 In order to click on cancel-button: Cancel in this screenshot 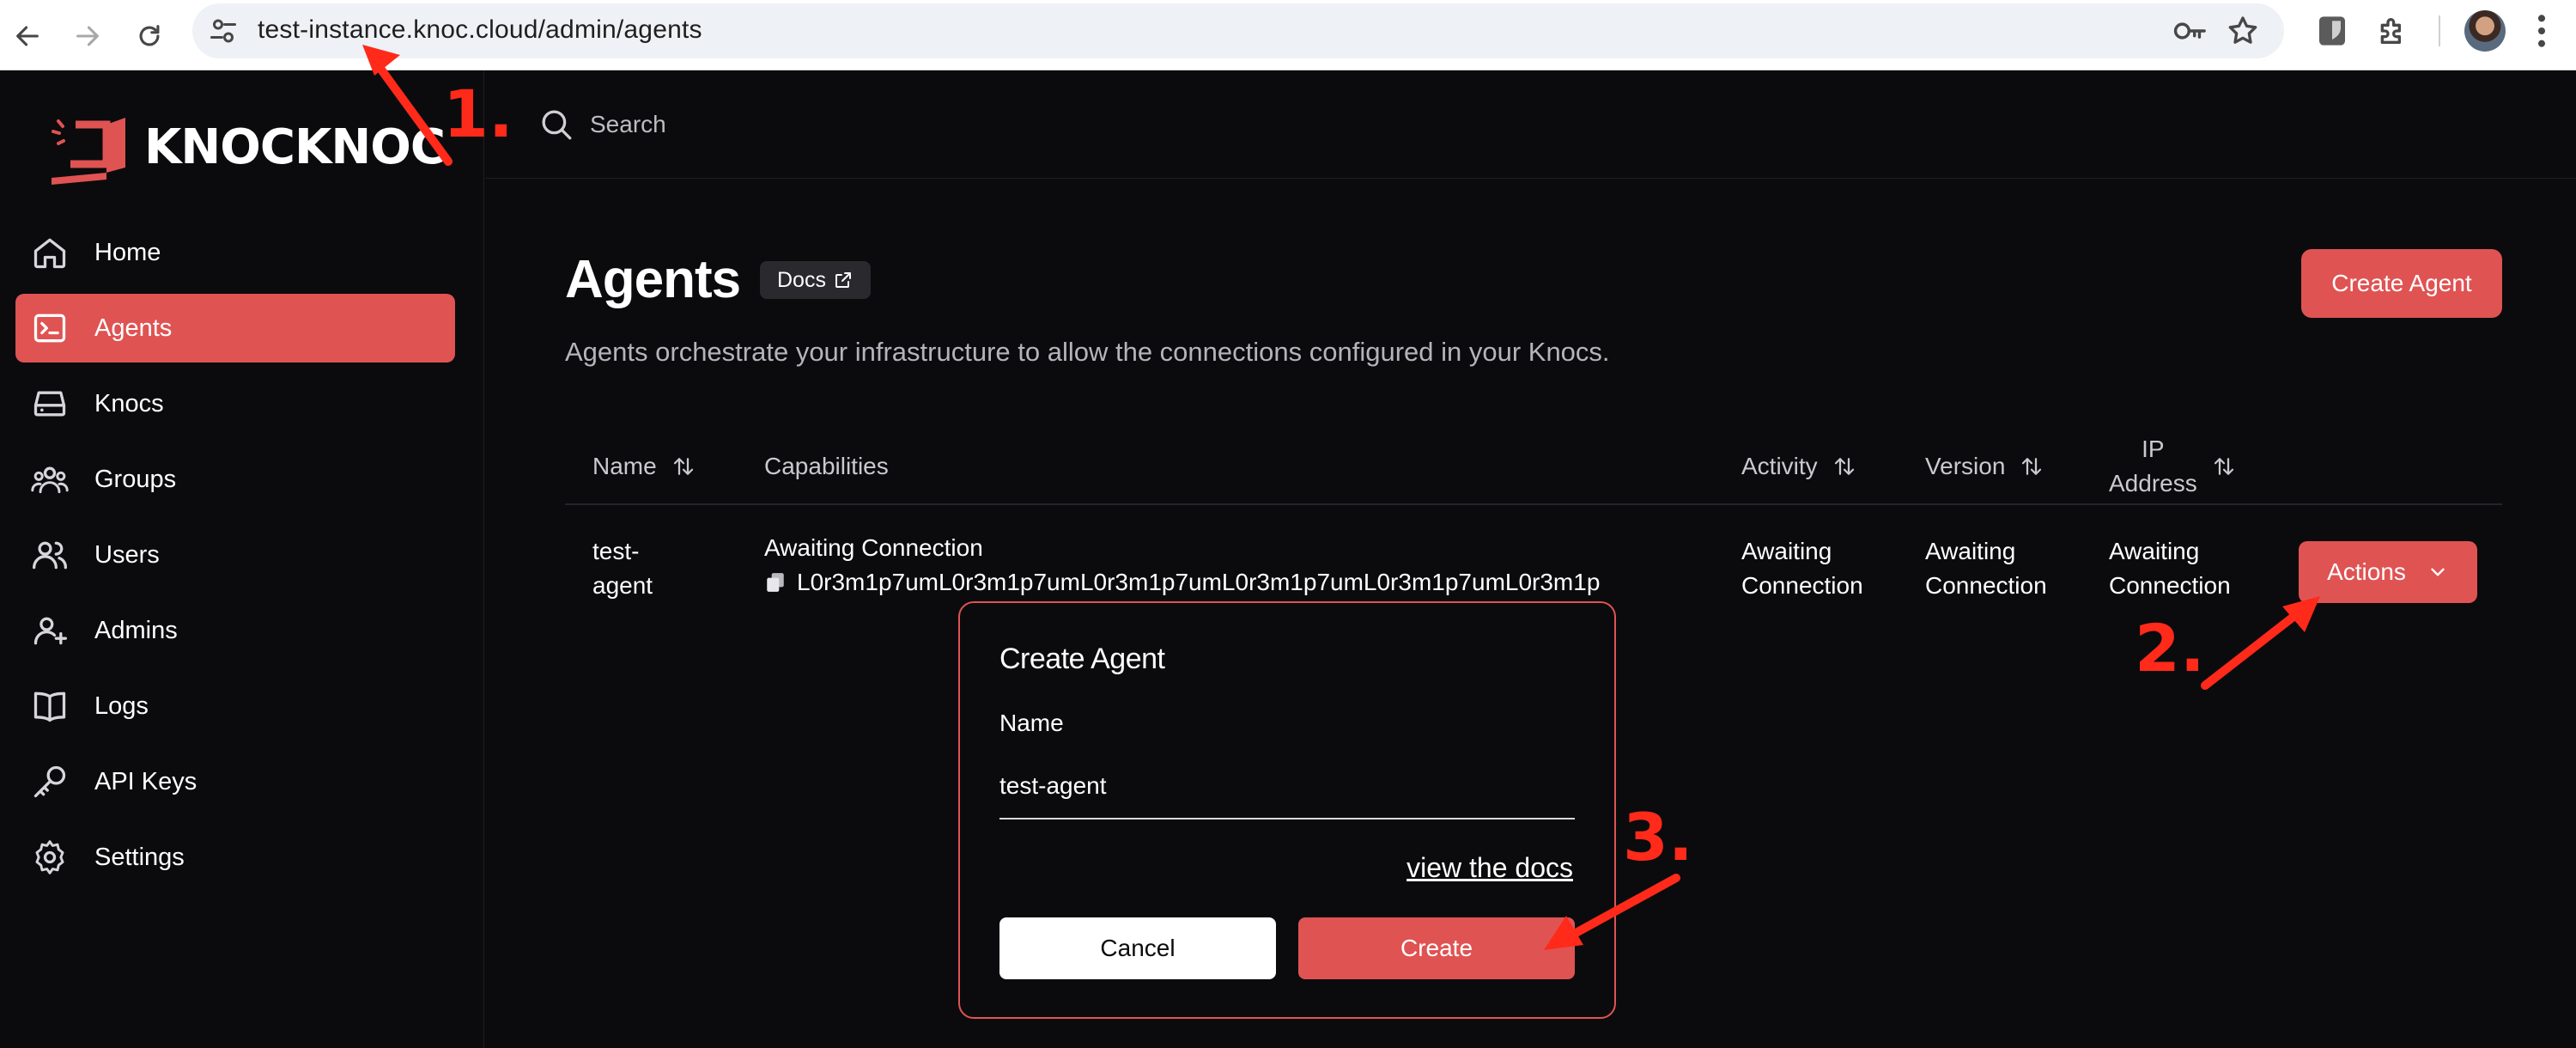, I will do `click(1137, 948)`.